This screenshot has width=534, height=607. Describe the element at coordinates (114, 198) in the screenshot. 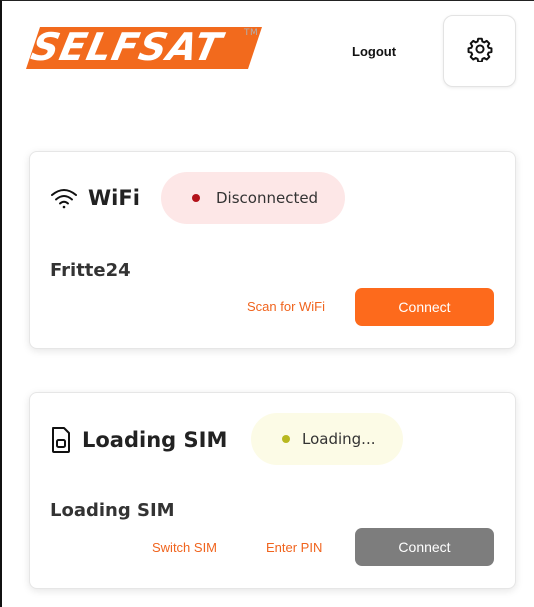

I see `wifi-title-text: WiFi` at that location.